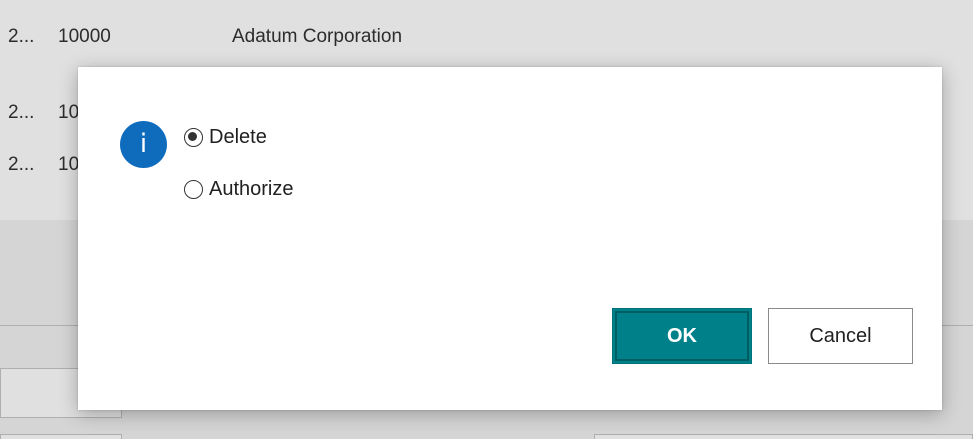 The image size is (973, 439). Describe the element at coordinates (238, 136) in the screenshot. I see `option-label: Delete` at that location.